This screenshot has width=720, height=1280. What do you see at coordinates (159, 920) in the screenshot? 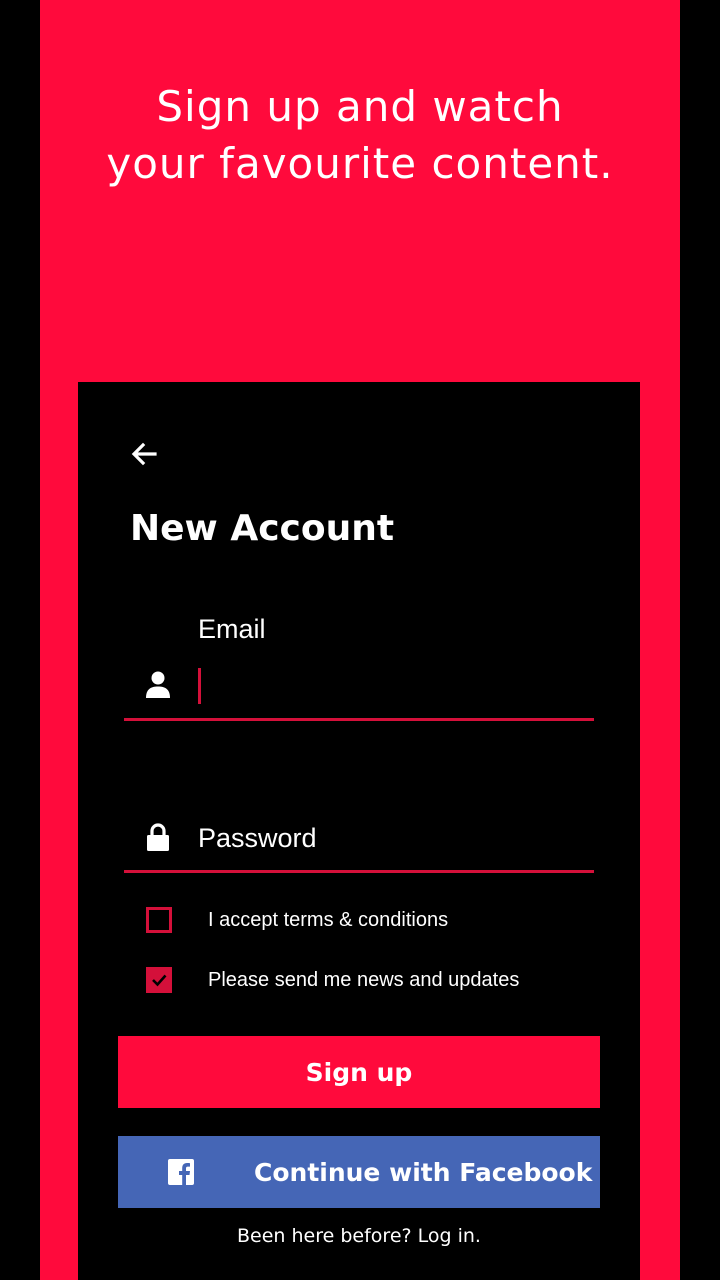
I see `terms-checkbox` at bounding box center [159, 920].